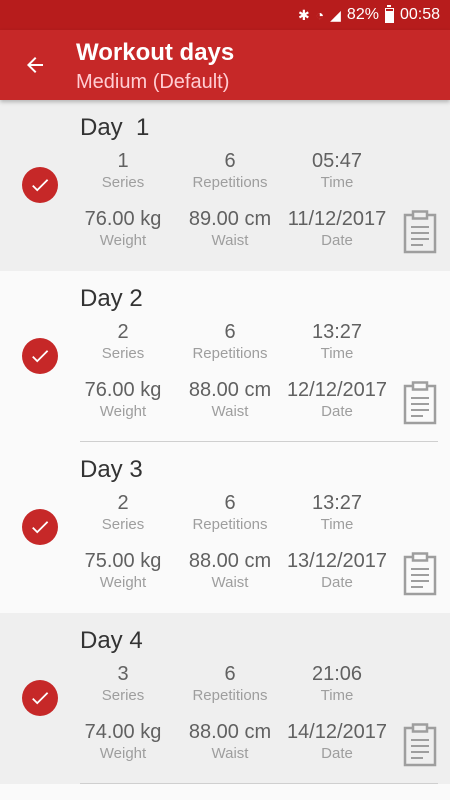 This screenshot has height=800, width=450. I want to click on date-cell: 14/12/2017 Date, so click(337, 741).